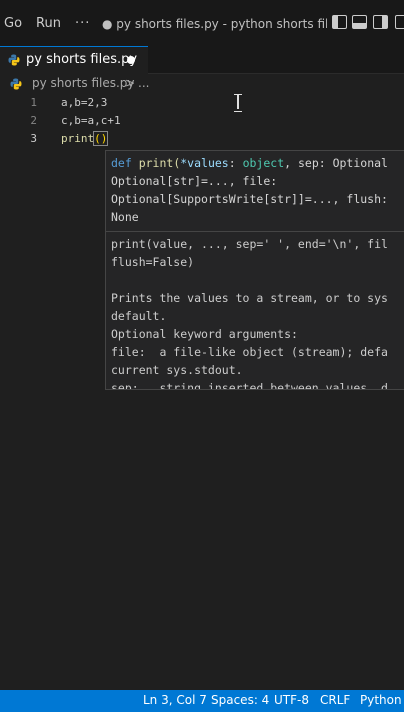  What do you see at coordinates (84, 103) in the screenshot?
I see `code-text: a,b=2,3` at bounding box center [84, 103].